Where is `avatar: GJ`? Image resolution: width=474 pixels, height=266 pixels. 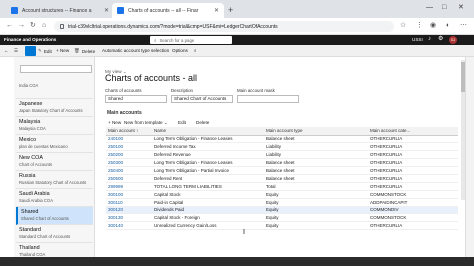
avatar: GJ is located at coordinates (453, 40).